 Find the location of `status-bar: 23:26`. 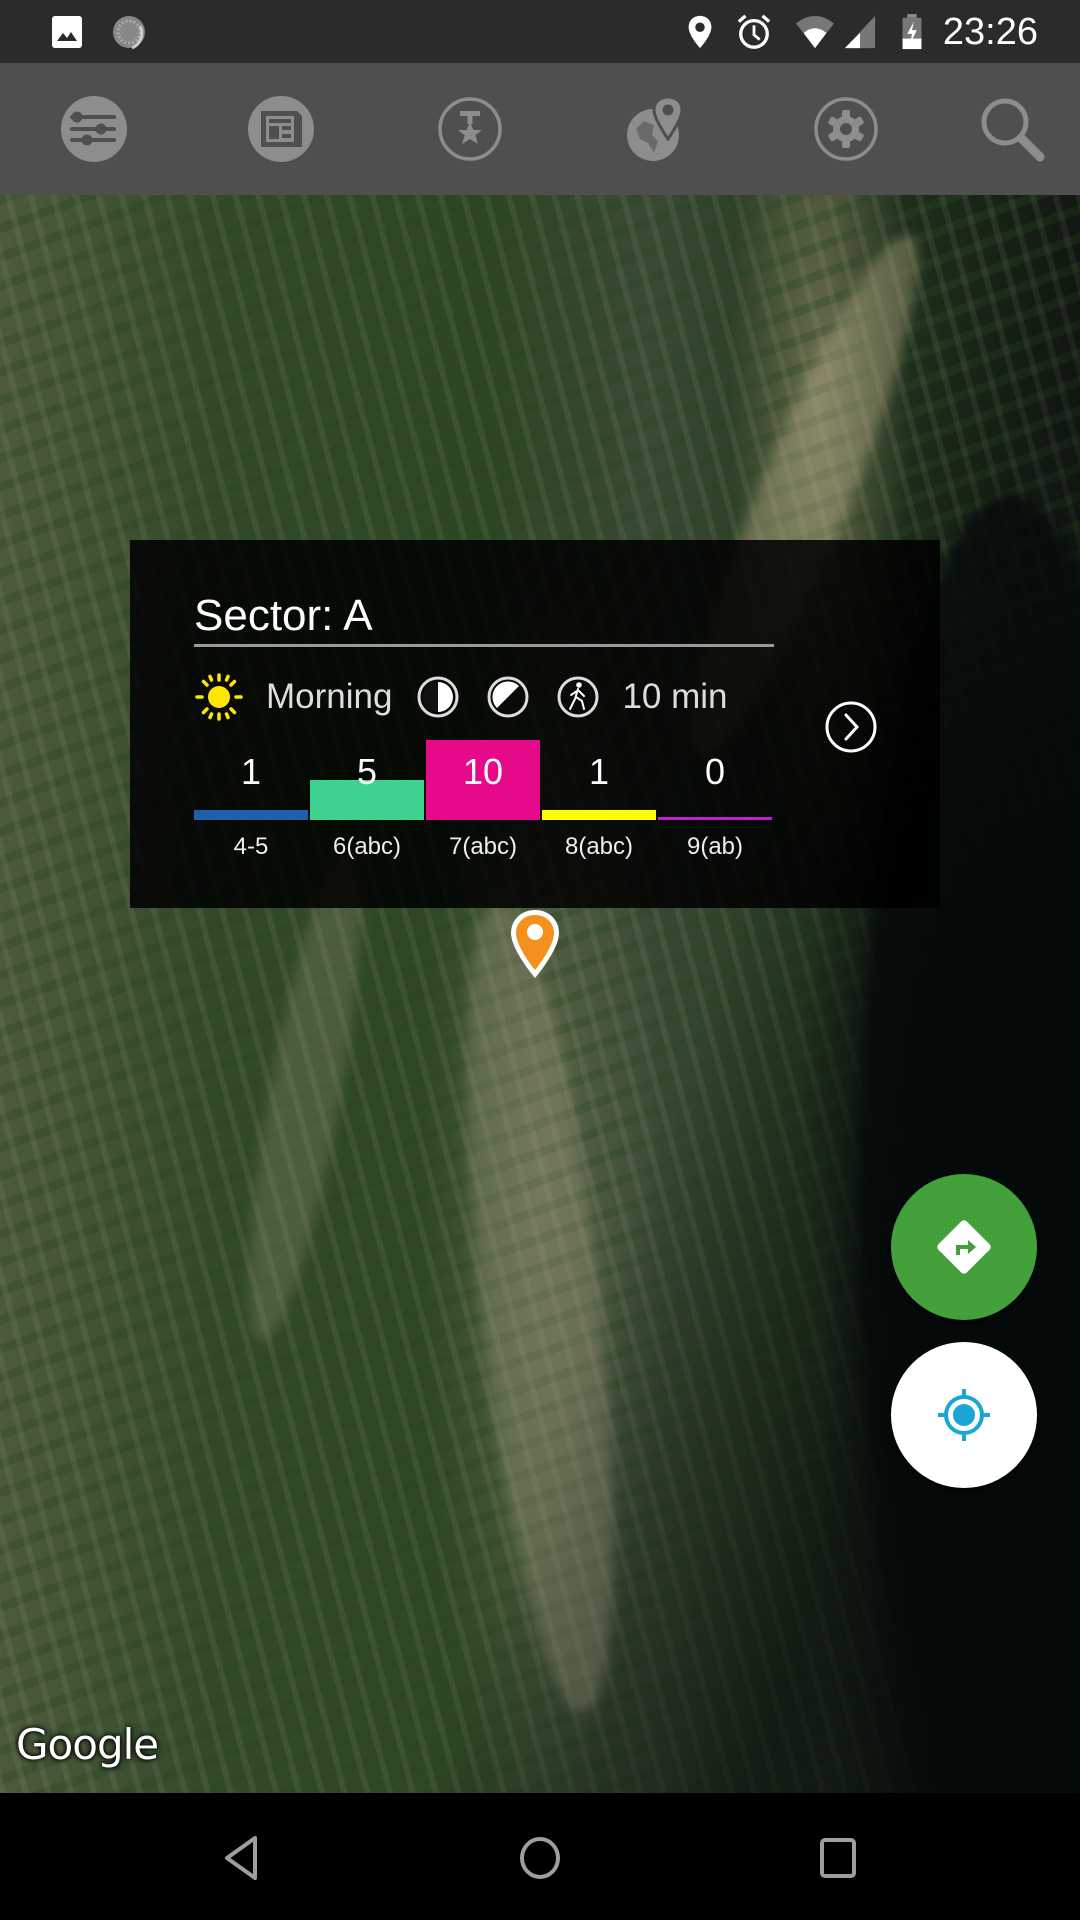

status-bar: 23:26 is located at coordinates (540, 31).